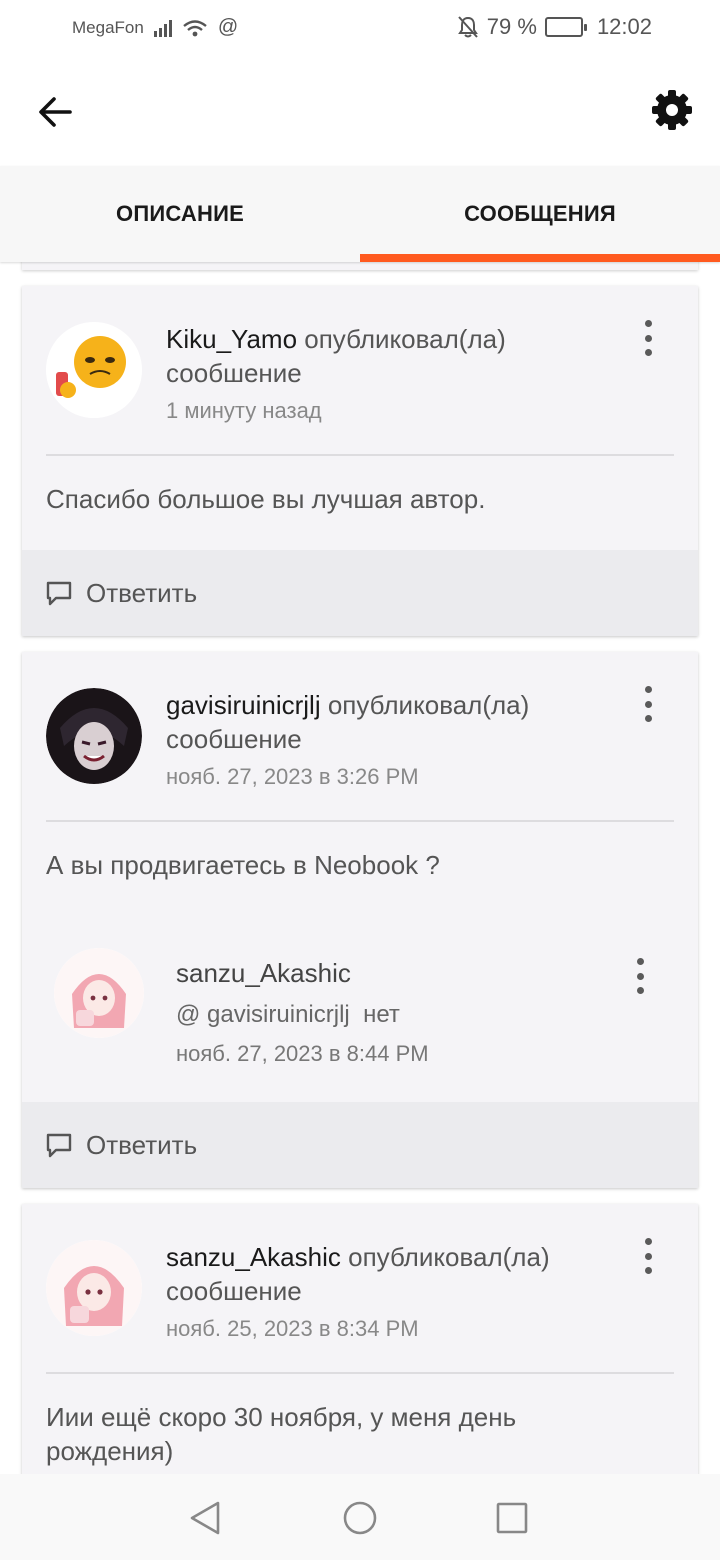  Describe the element at coordinates (195, 27) in the screenshot. I see `wifi-icon` at that location.